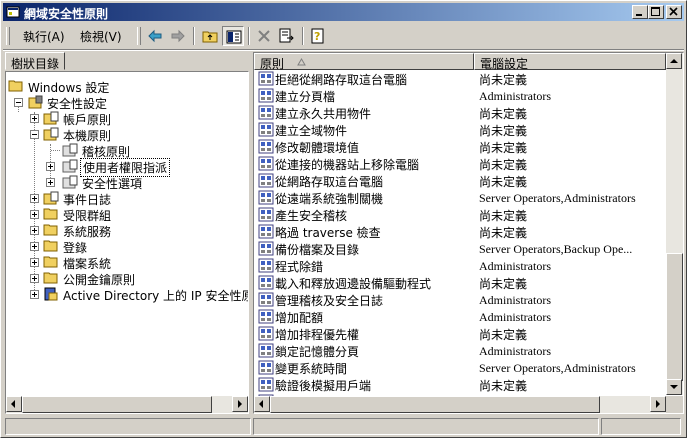  What do you see at coordinates (126, 86) in the screenshot?
I see `tree-node-windows-settings: Windows 設定` at bounding box center [126, 86].